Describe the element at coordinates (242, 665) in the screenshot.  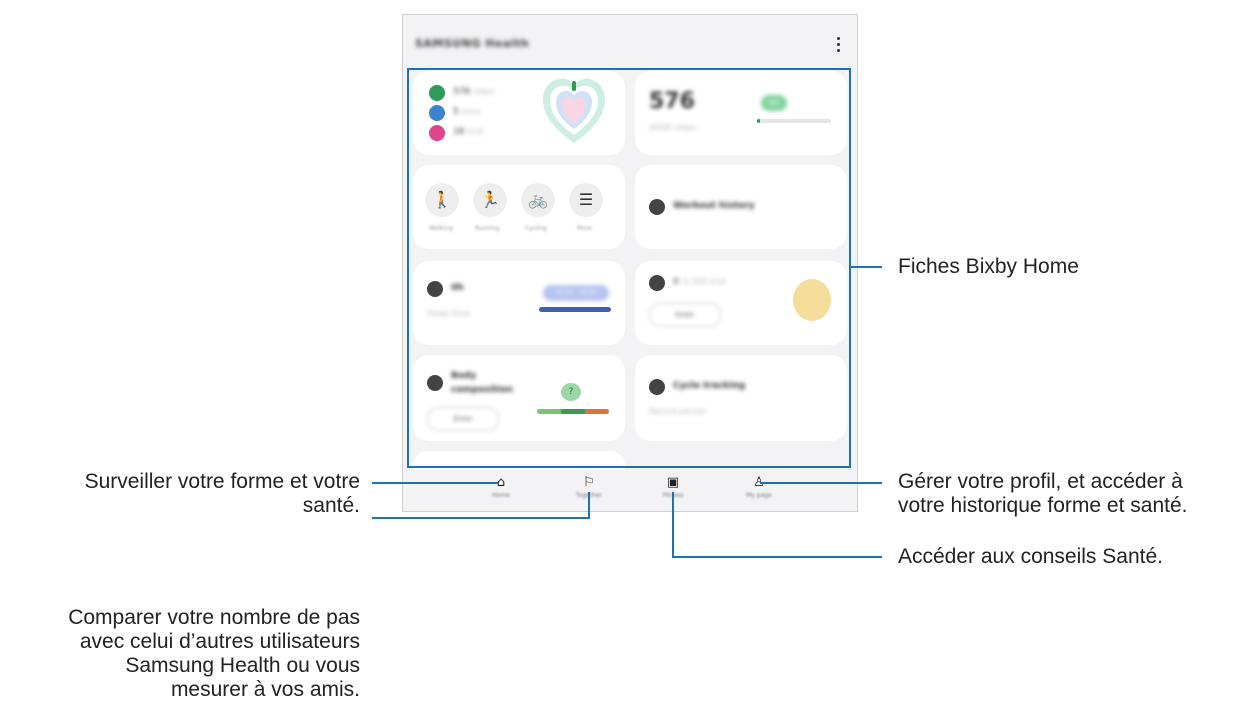
I see `callout-together-line3: Samsung Health ou vous` at that location.